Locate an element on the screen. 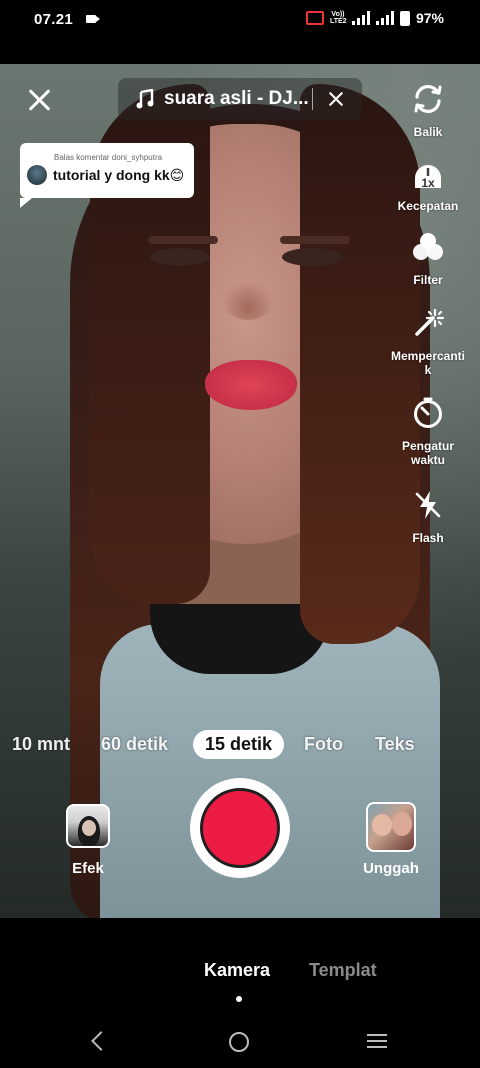  tool-timer: Pengatur waktu is located at coordinates (428, 431).